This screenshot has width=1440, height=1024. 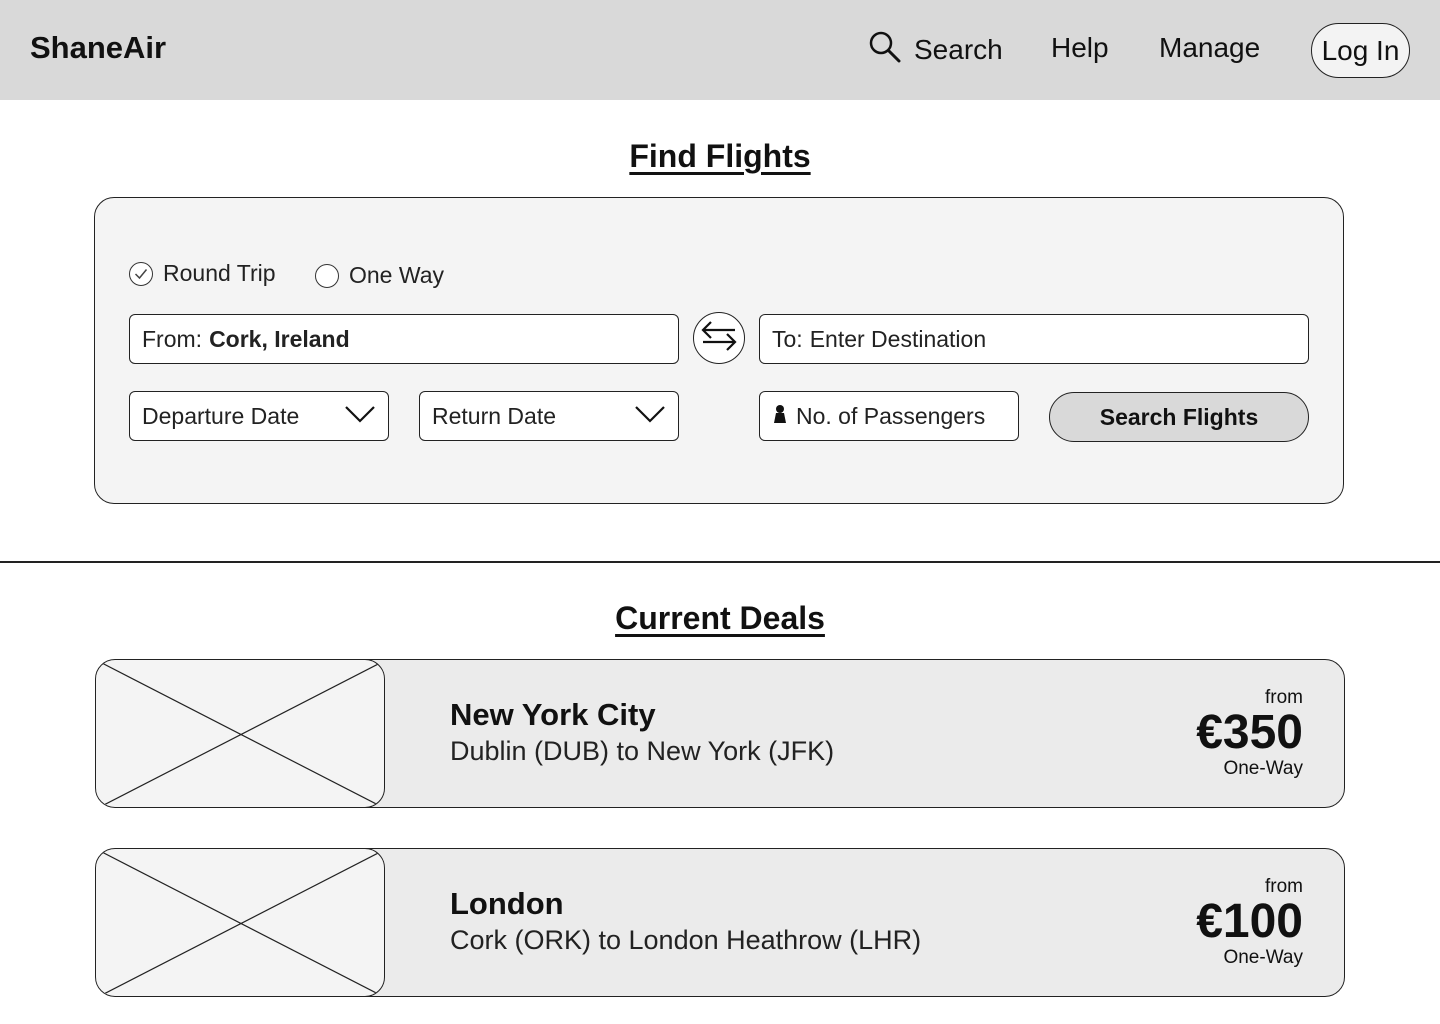 I want to click on deal-price: €350, so click(x=1249, y=732).